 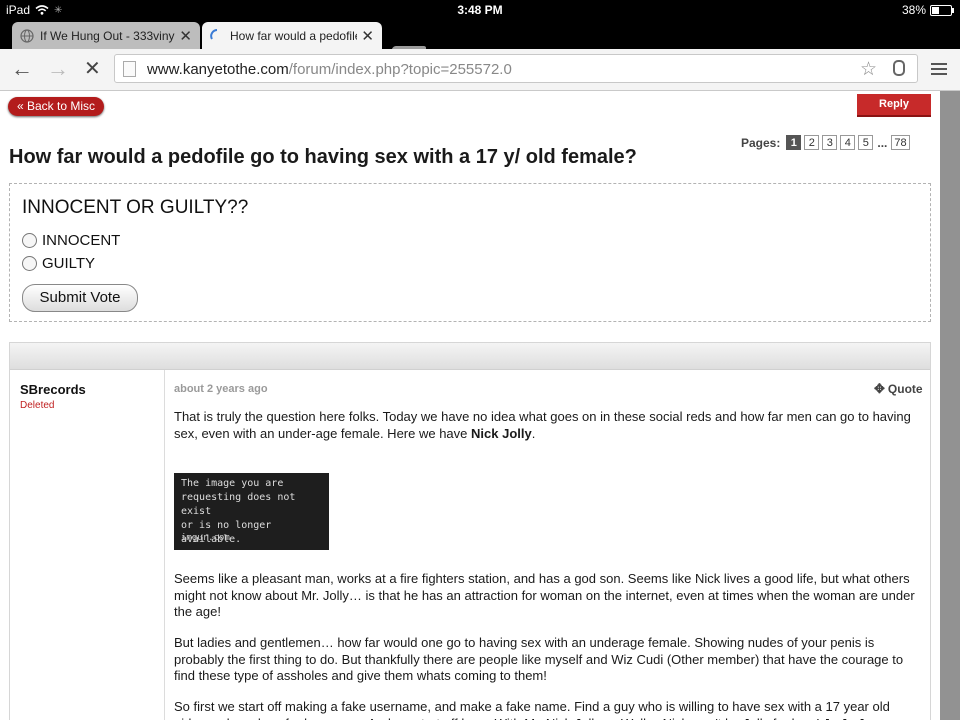 What do you see at coordinates (53, 389) in the screenshot?
I see `post-author: SBrecords` at bounding box center [53, 389].